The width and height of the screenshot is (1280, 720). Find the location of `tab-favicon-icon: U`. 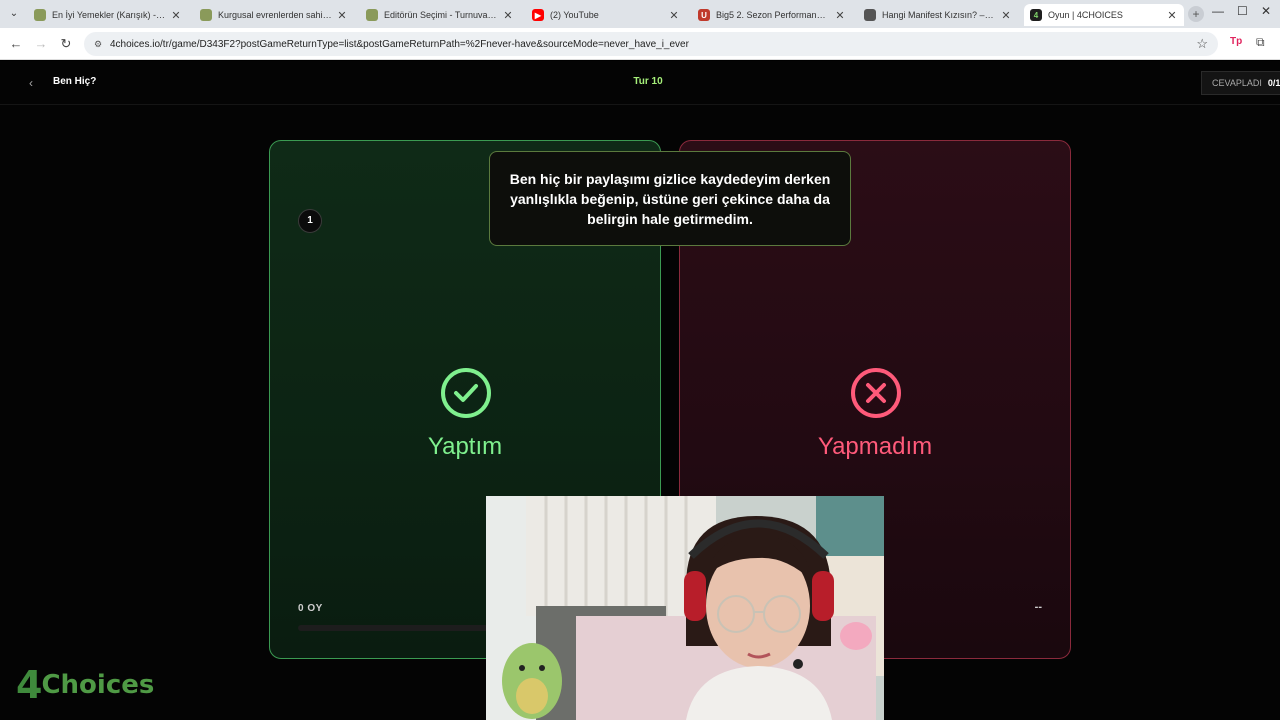

tab-favicon-icon: U is located at coordinates (704, 15).